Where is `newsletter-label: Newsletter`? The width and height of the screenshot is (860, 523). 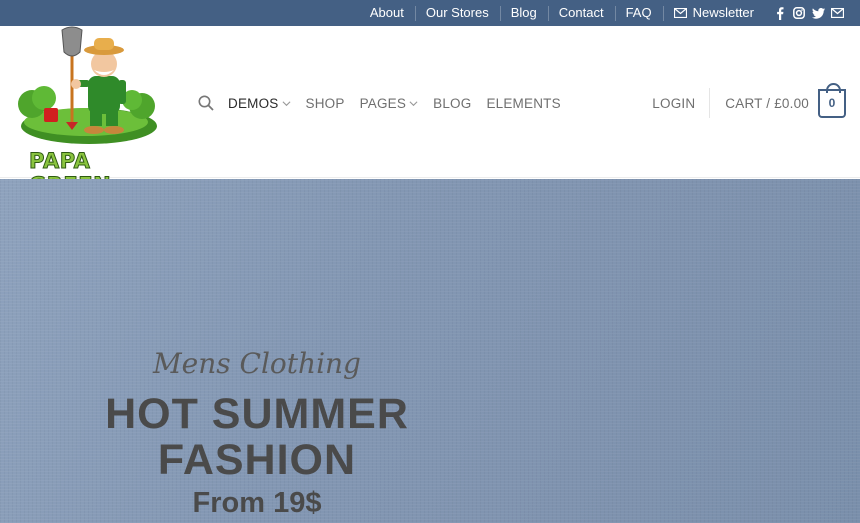 newsletter-label: Newsletter is located at coordinates (723, 12).